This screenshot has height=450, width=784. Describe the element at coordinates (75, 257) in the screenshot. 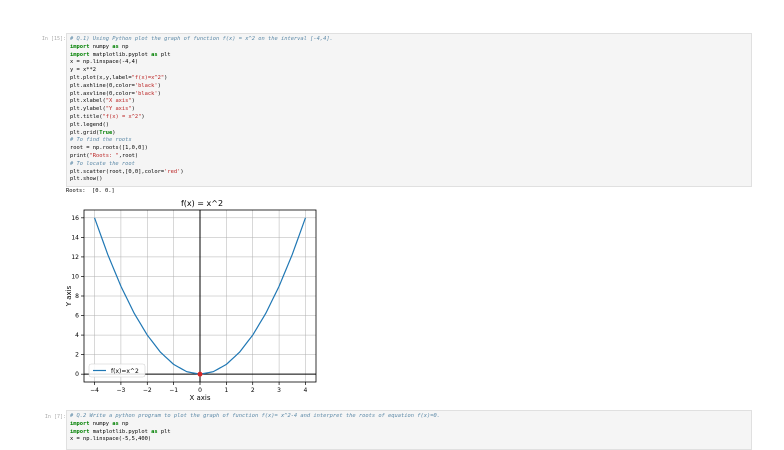

I see `y-tick-label: 12` at that location.